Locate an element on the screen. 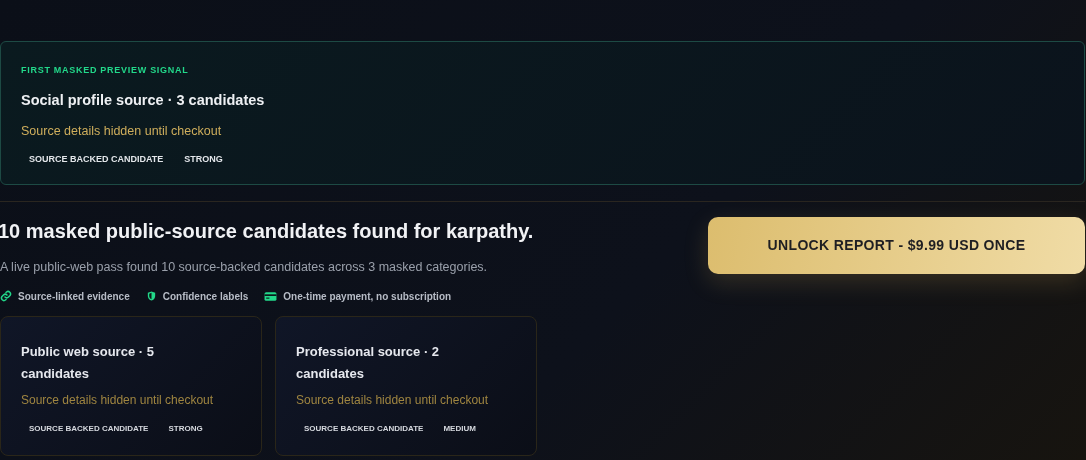 This screenshot has width=1086, height=460. feature-label: Confidence labels is located at coordinates (205, 296).